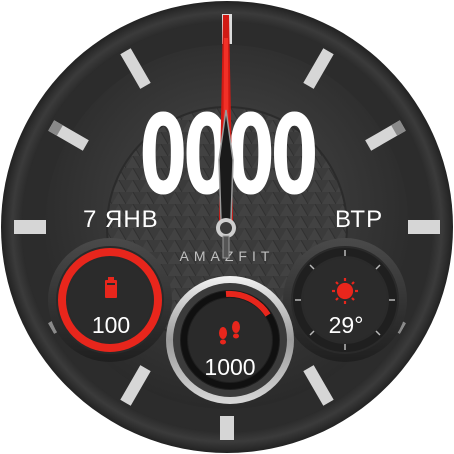 This screenshot has width=454, height=454. Describe the element at coordinates (229, 155) in the screenshot. I see `digital-time: 0000` at that location.